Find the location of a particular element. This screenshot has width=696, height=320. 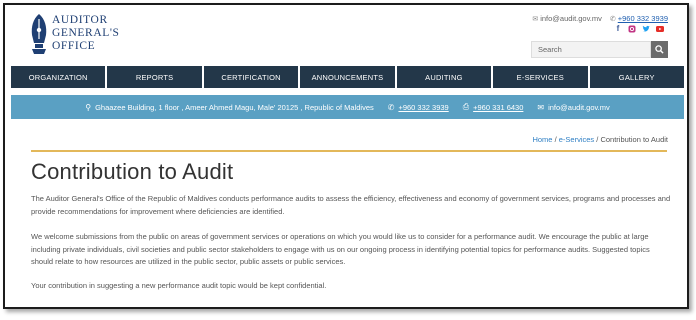

breadcrumb-current: Contribution to Audit is located at coordinates (634, 139).